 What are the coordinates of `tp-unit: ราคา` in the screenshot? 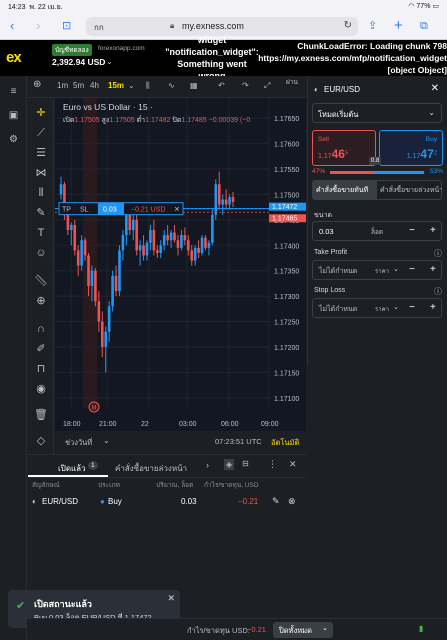 It's located at (382, 271).